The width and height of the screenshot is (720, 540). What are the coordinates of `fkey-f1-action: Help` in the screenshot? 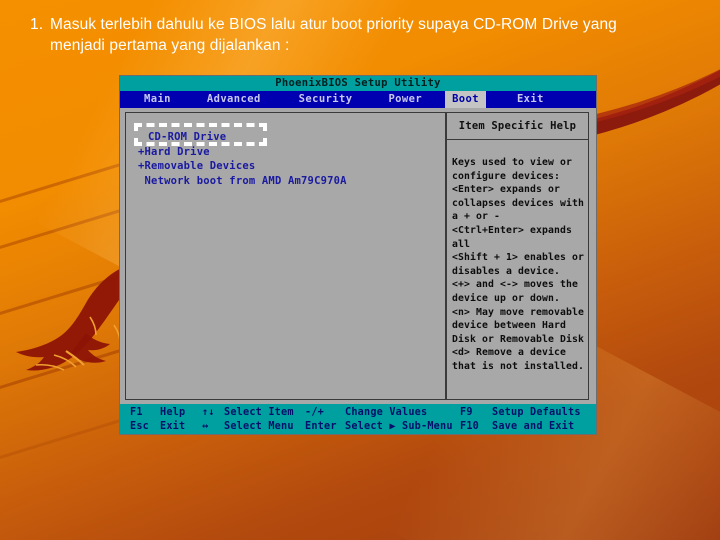 It's located at (173, 412).